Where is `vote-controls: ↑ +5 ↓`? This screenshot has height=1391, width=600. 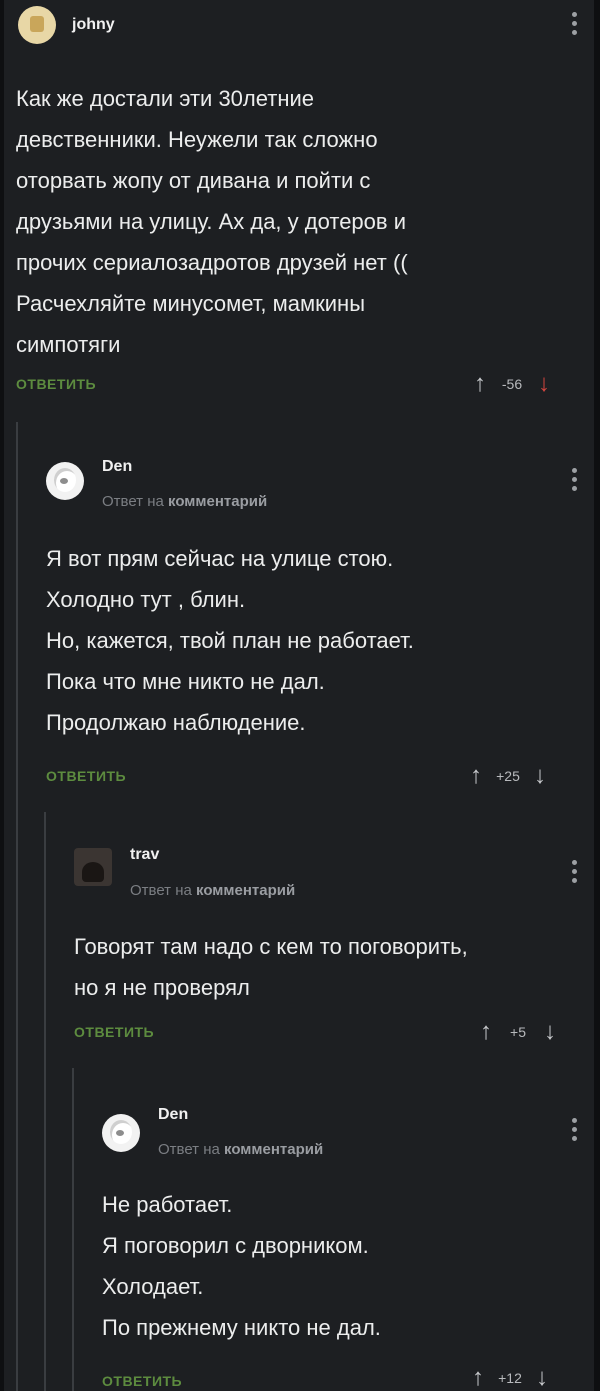 vote-controls: ↑ +5 ↓ is located at coordinates (518, 1032).